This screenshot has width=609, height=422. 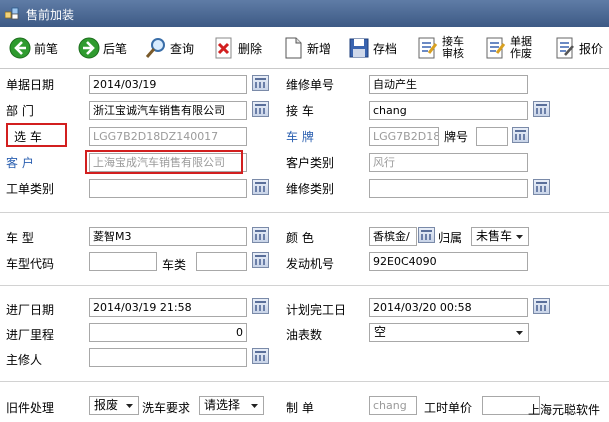 What do you see at coordinates (33, 48) in the screenshot?
I see `prev-button: 前笔` at bounding box center [33, 48].